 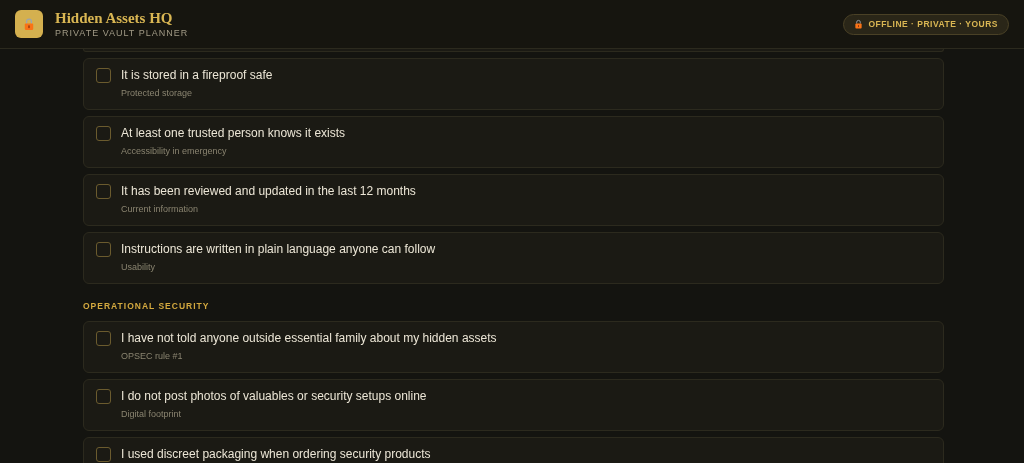 I want to click on item-note: Current information, so click(x=160, y=209).